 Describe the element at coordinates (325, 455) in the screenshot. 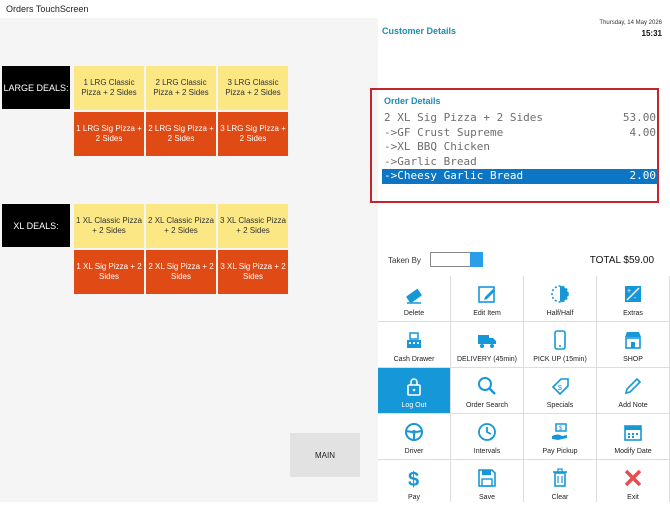

I see `main-menu-button: MAIN` at that location.